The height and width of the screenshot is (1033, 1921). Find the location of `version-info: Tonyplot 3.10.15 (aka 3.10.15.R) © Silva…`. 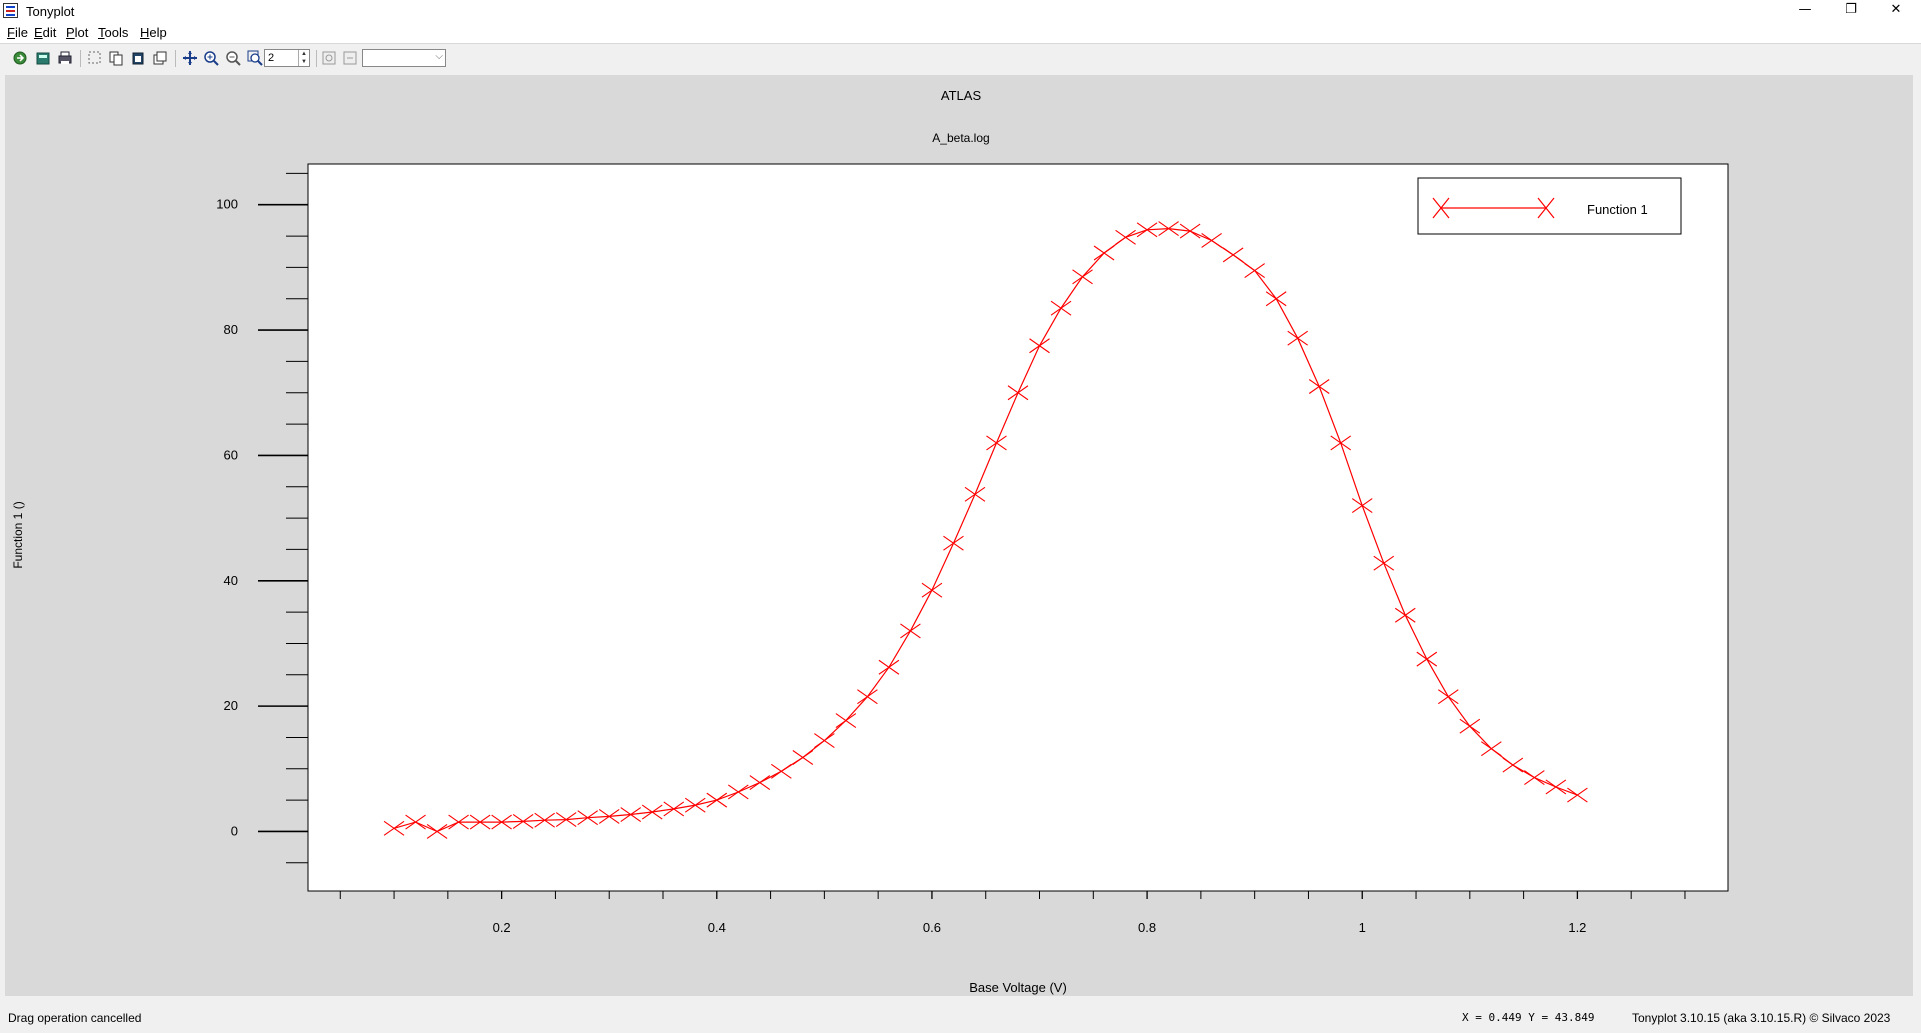

version-info: Tonyplot 3.10.15 (aka 3.10.15.R) © Silva… is located at coordinates (1761, 1018).